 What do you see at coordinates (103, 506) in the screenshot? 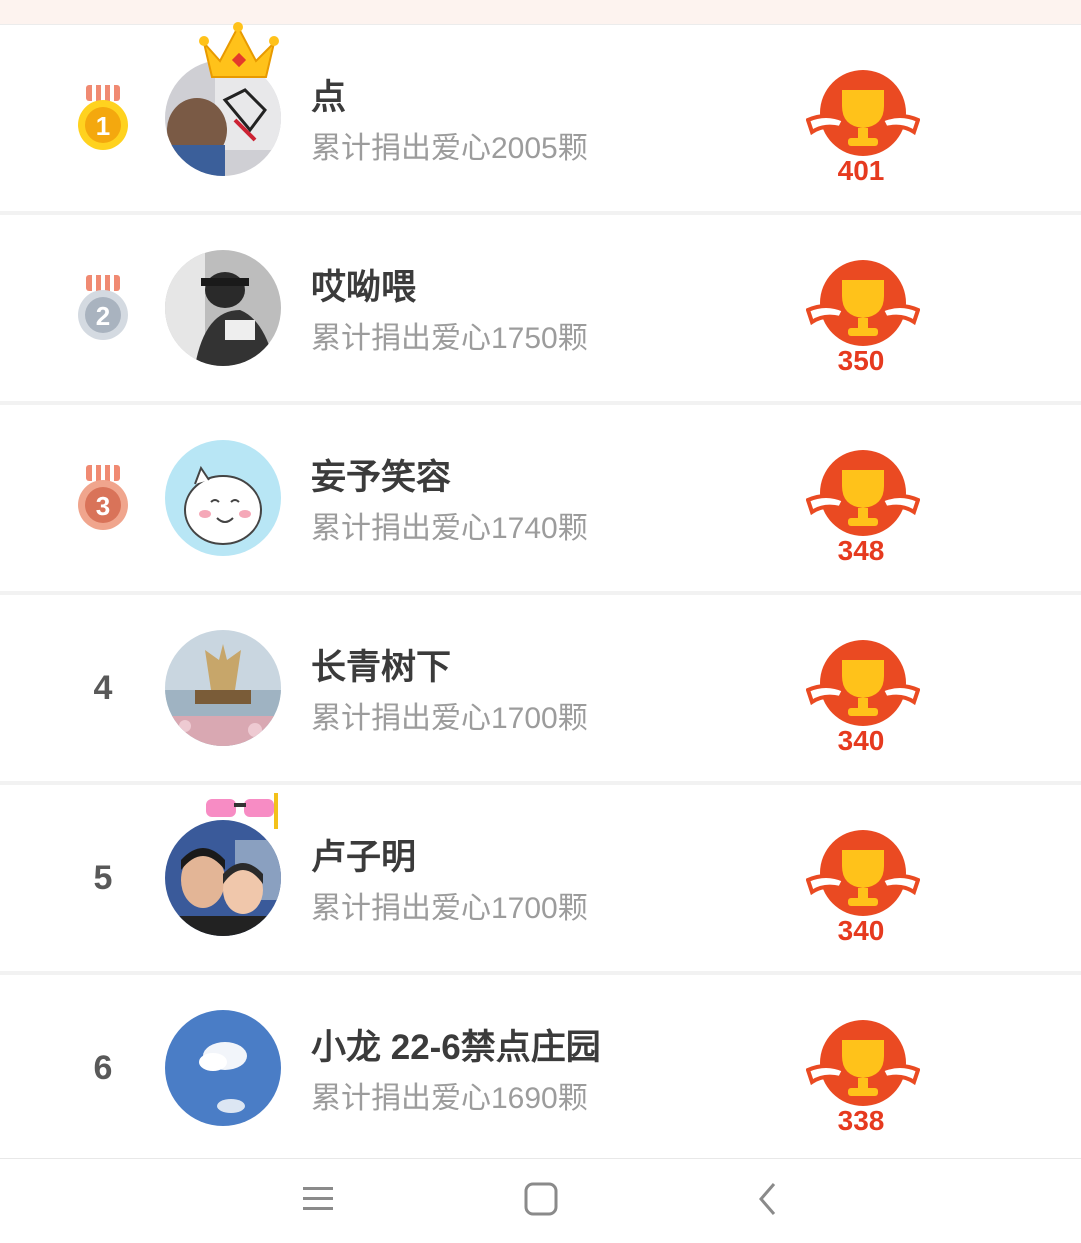
I see `medal-number: 3` at bounding box center [103, 506].